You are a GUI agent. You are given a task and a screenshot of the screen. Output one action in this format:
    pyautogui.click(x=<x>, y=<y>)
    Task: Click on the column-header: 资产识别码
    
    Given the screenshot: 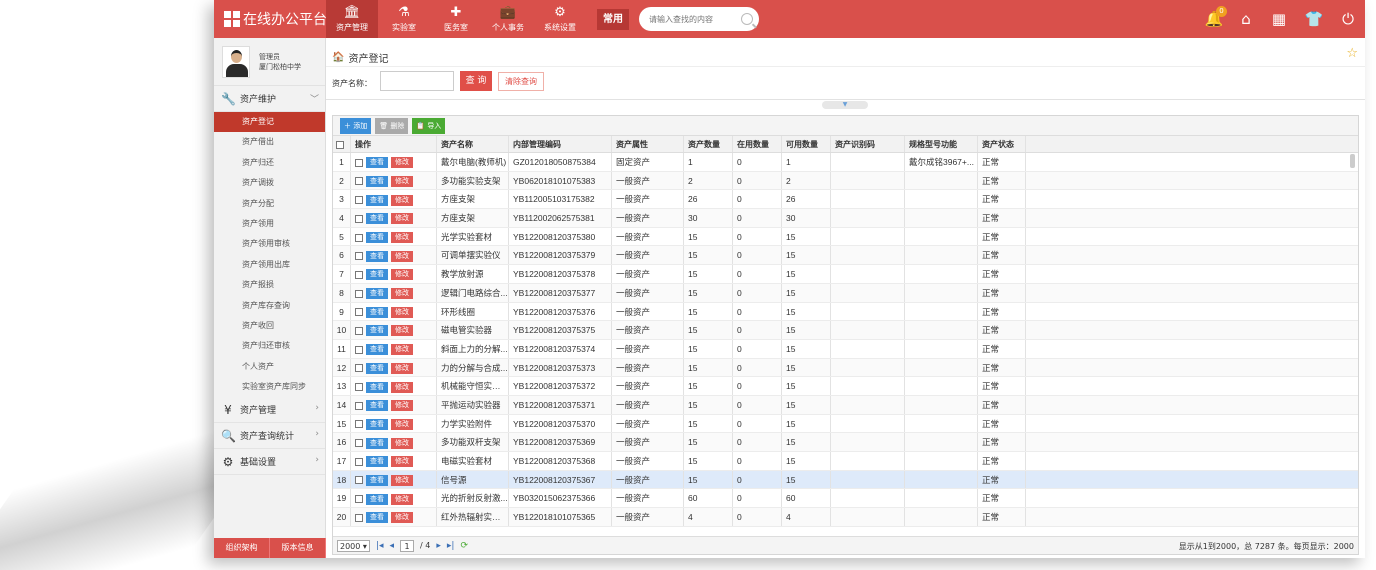 What is the action you would take?
    pyautogui.click(x=868, y=144)
    